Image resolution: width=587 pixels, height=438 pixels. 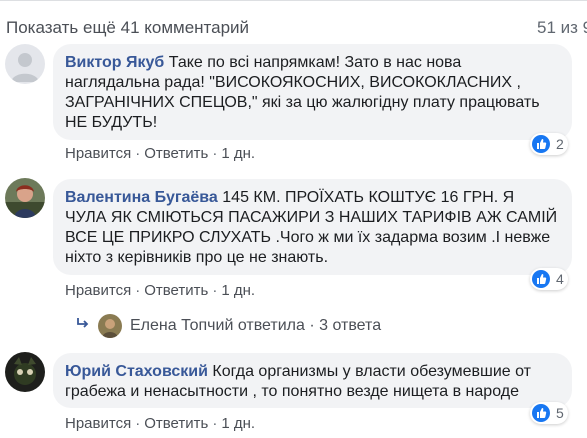 What do you see at coordinates (141, 197) in the screenshot?
I see `comment-author: Валентина Бугаёва` at bounding box center [141, 197].